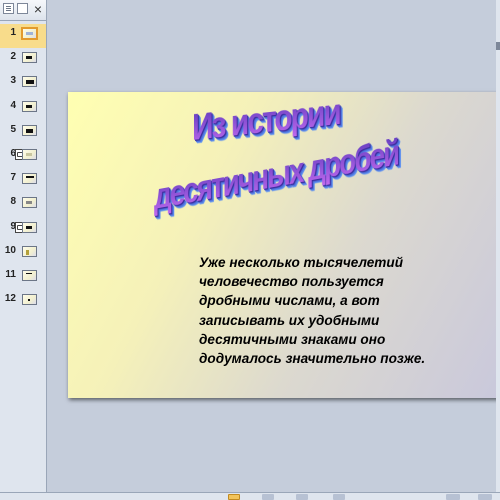  I want to click on slide-number: 6, so click(13, 153).